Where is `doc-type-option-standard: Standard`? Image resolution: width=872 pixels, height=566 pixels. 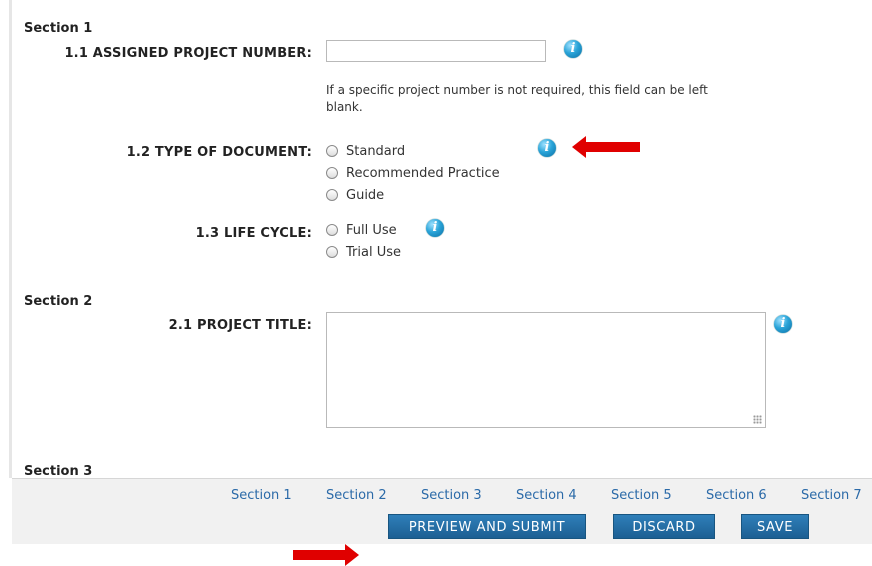
doc-type-option-standard: Standard is located at coordinates (365, 151).